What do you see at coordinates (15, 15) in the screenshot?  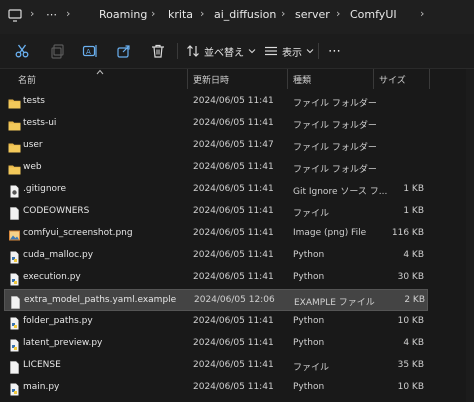 I see `monitor-icon` at bounding box center [15, 15].